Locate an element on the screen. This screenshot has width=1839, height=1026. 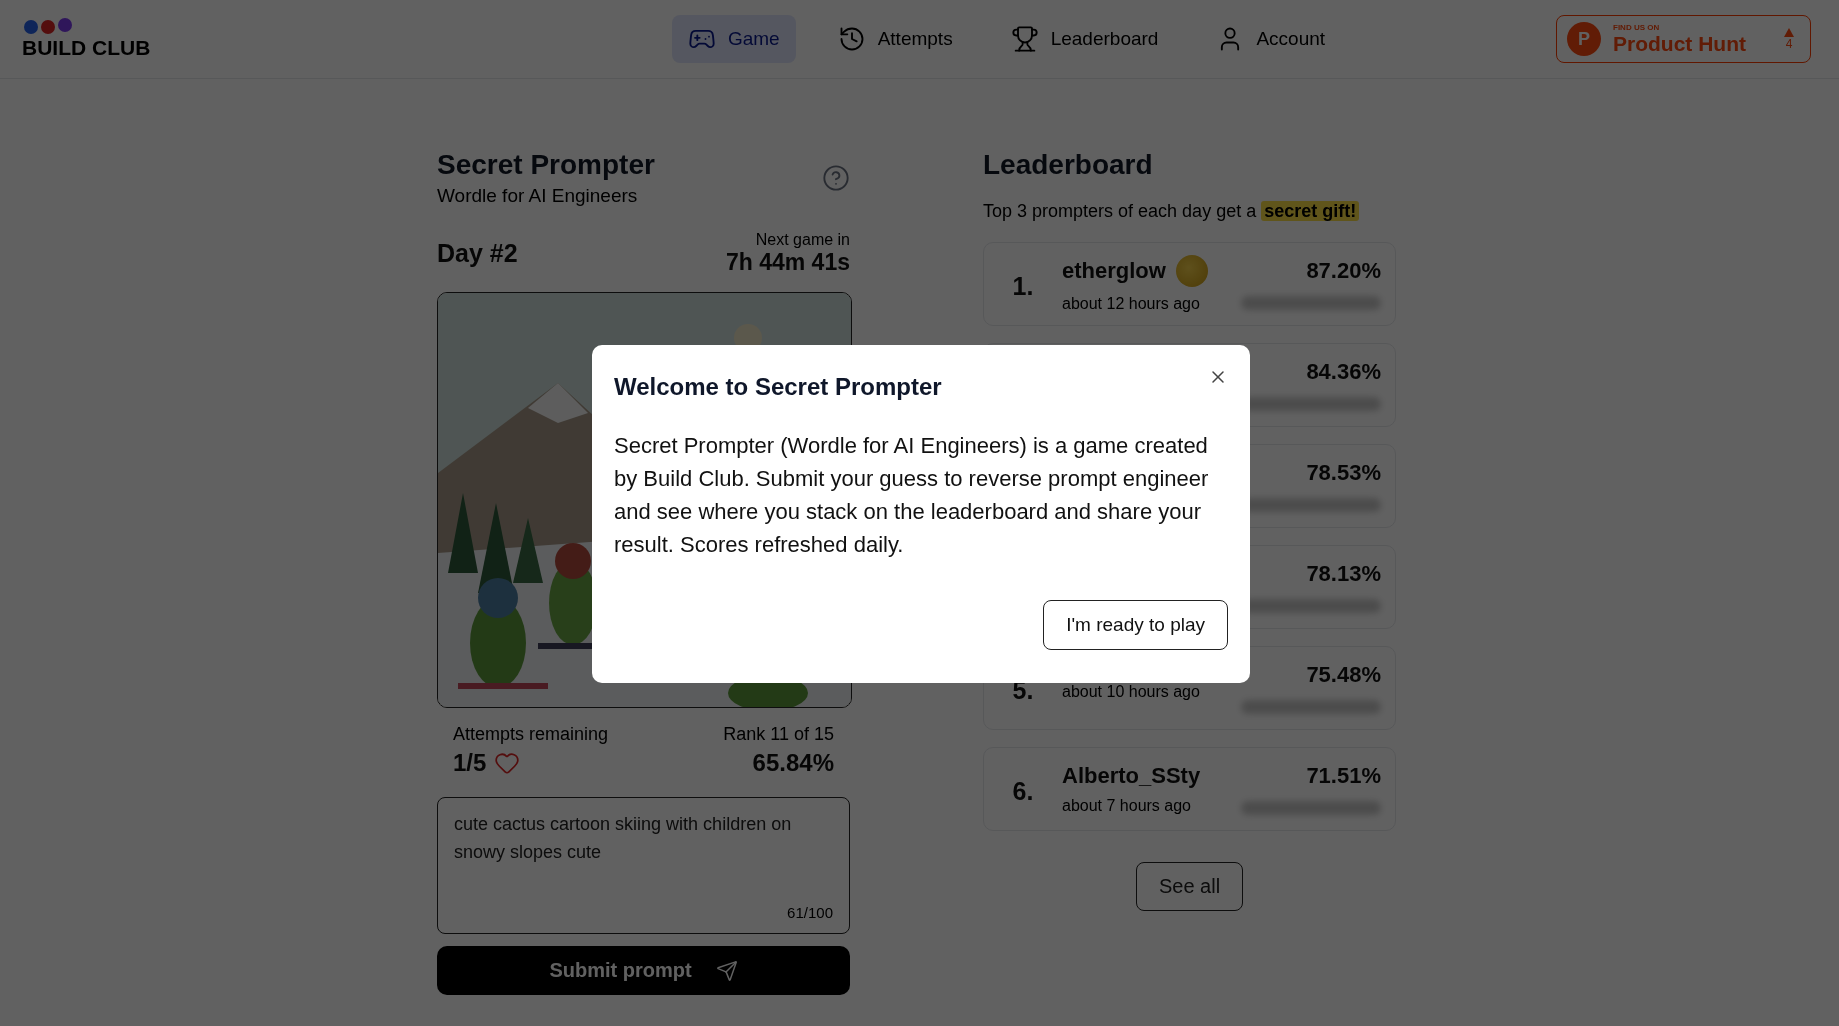
player-name: etherglow is located at coordinates (1114, 271).